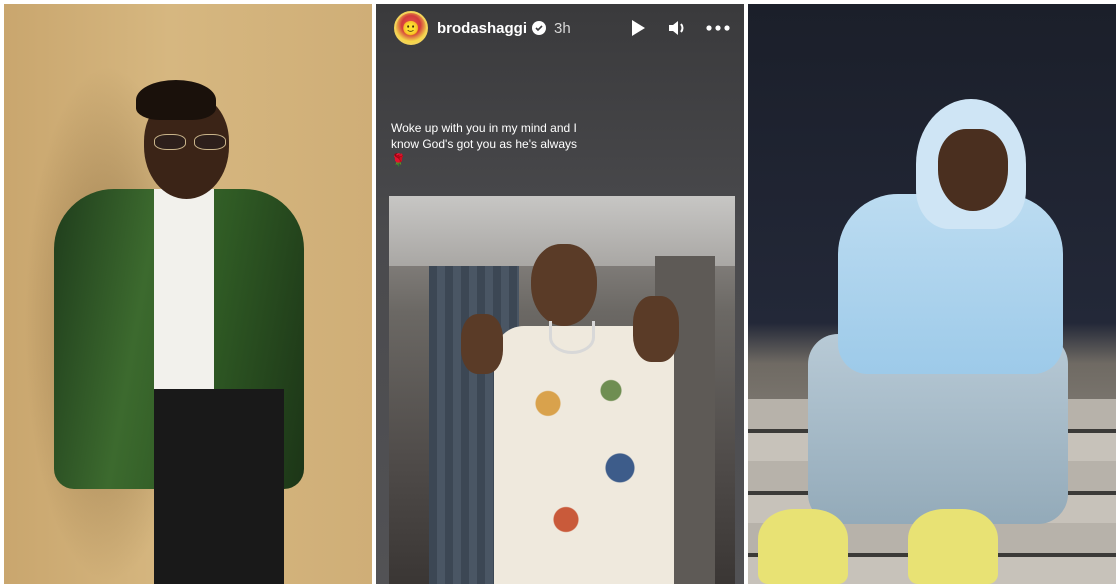 This screenshot has width=1120, height=588. Describe the element at coordinates (191, 142) in the screenshot. I see `sunglasses` at that location.